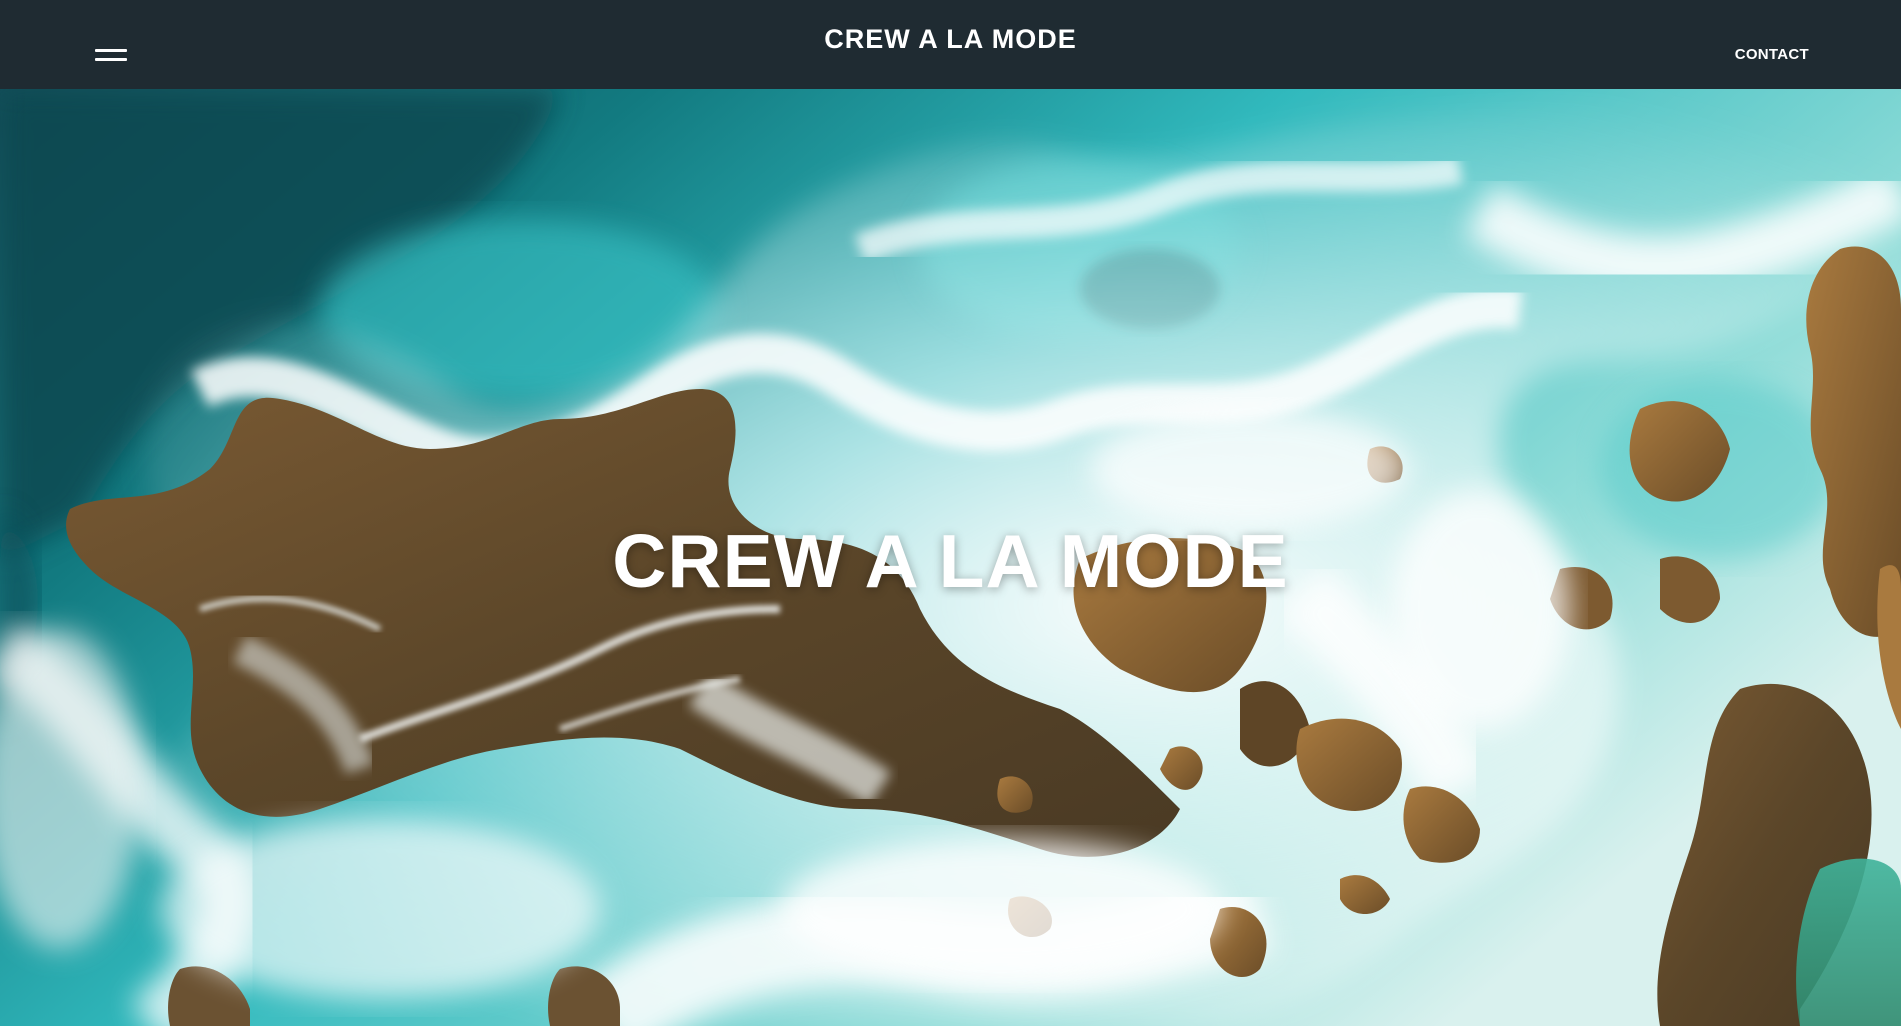 This screenshot has width=1901, height=1026. I want to click on site-logo-link: CREW A LA MODE, so click(950, 39).